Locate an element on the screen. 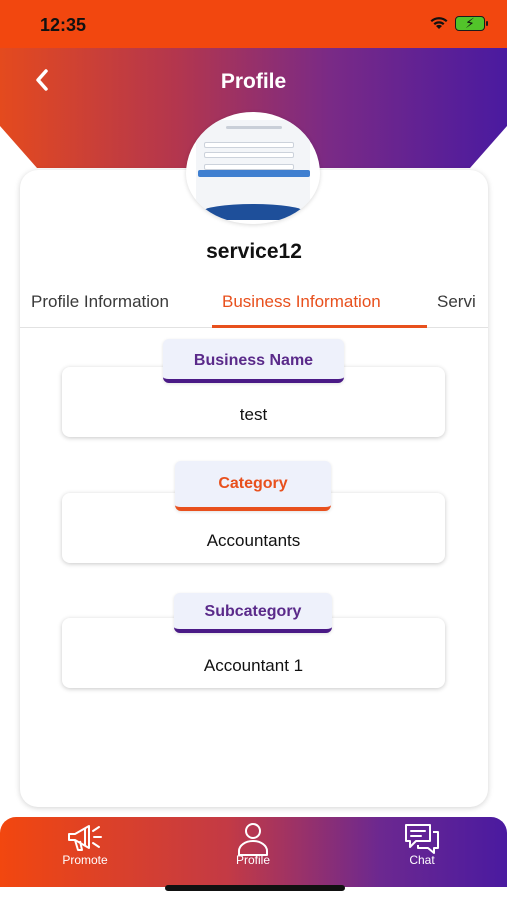  username: service12 is located at coordinates (254, 251).